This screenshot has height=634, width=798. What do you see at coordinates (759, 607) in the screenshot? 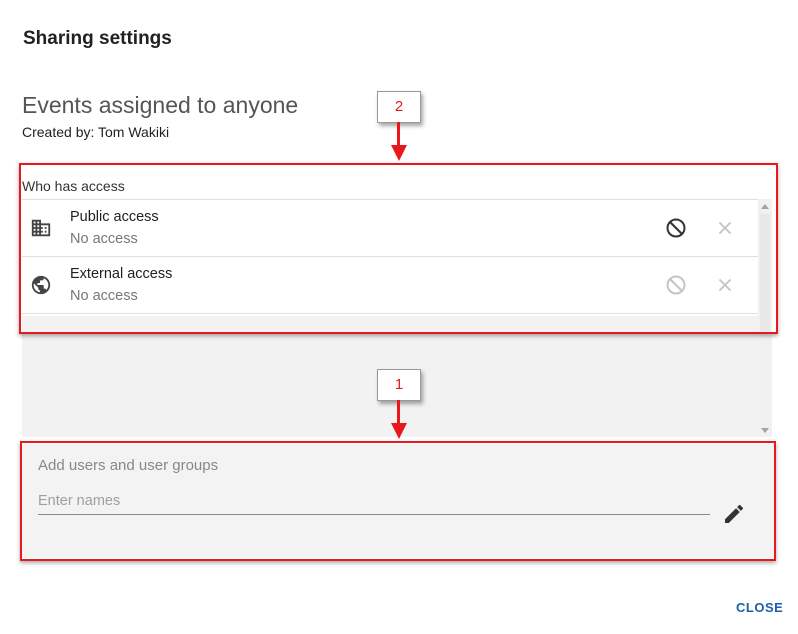
I see `close-button: CLOSE` at bounding box center [759, 607].